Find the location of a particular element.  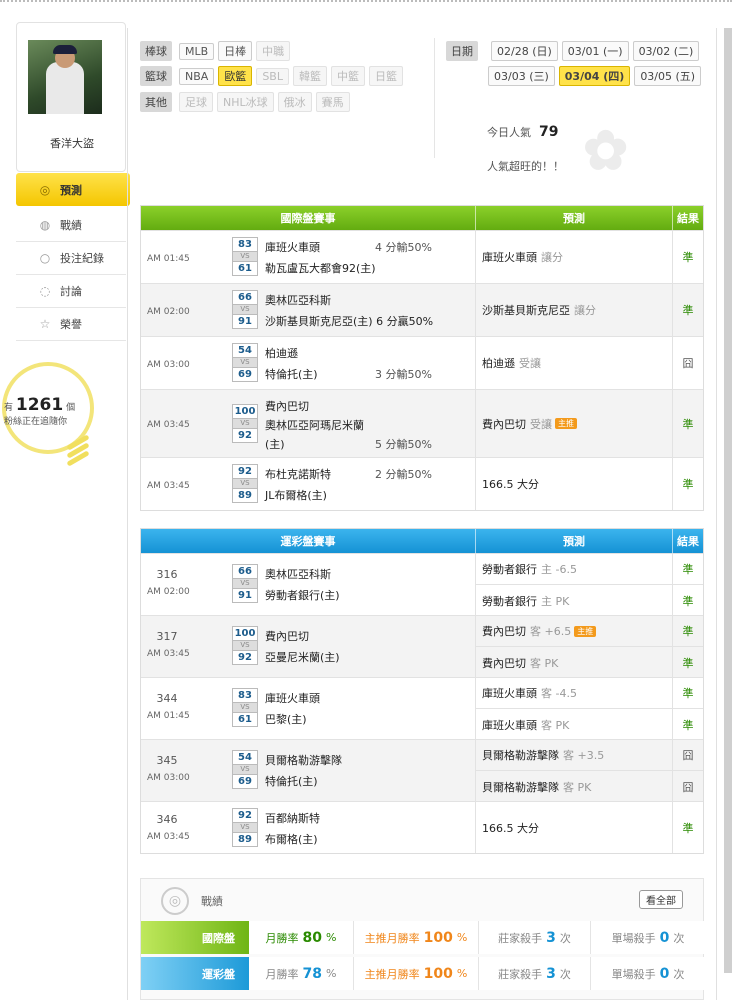

date-row-2: 03/03 (三) 03/04 (四) 03/05 (五) is located at coordinates (593, 76).